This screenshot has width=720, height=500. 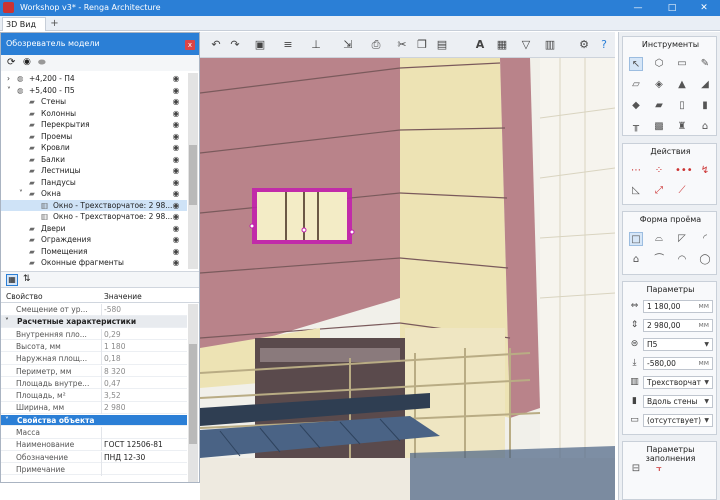 I want to click on undo-icon: ↶, so click(x=216, y=45).